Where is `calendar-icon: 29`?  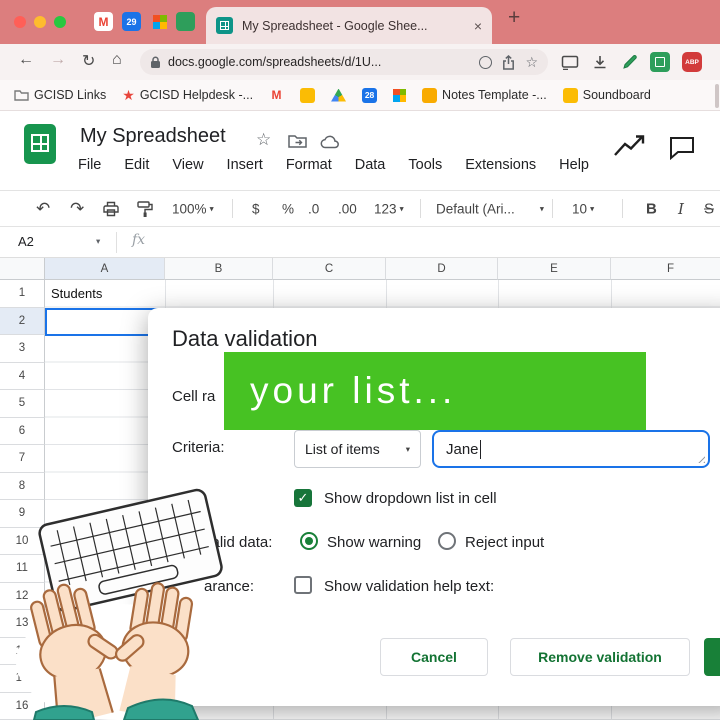 calendar-icon: 29 is located at coordinates (131, 21).